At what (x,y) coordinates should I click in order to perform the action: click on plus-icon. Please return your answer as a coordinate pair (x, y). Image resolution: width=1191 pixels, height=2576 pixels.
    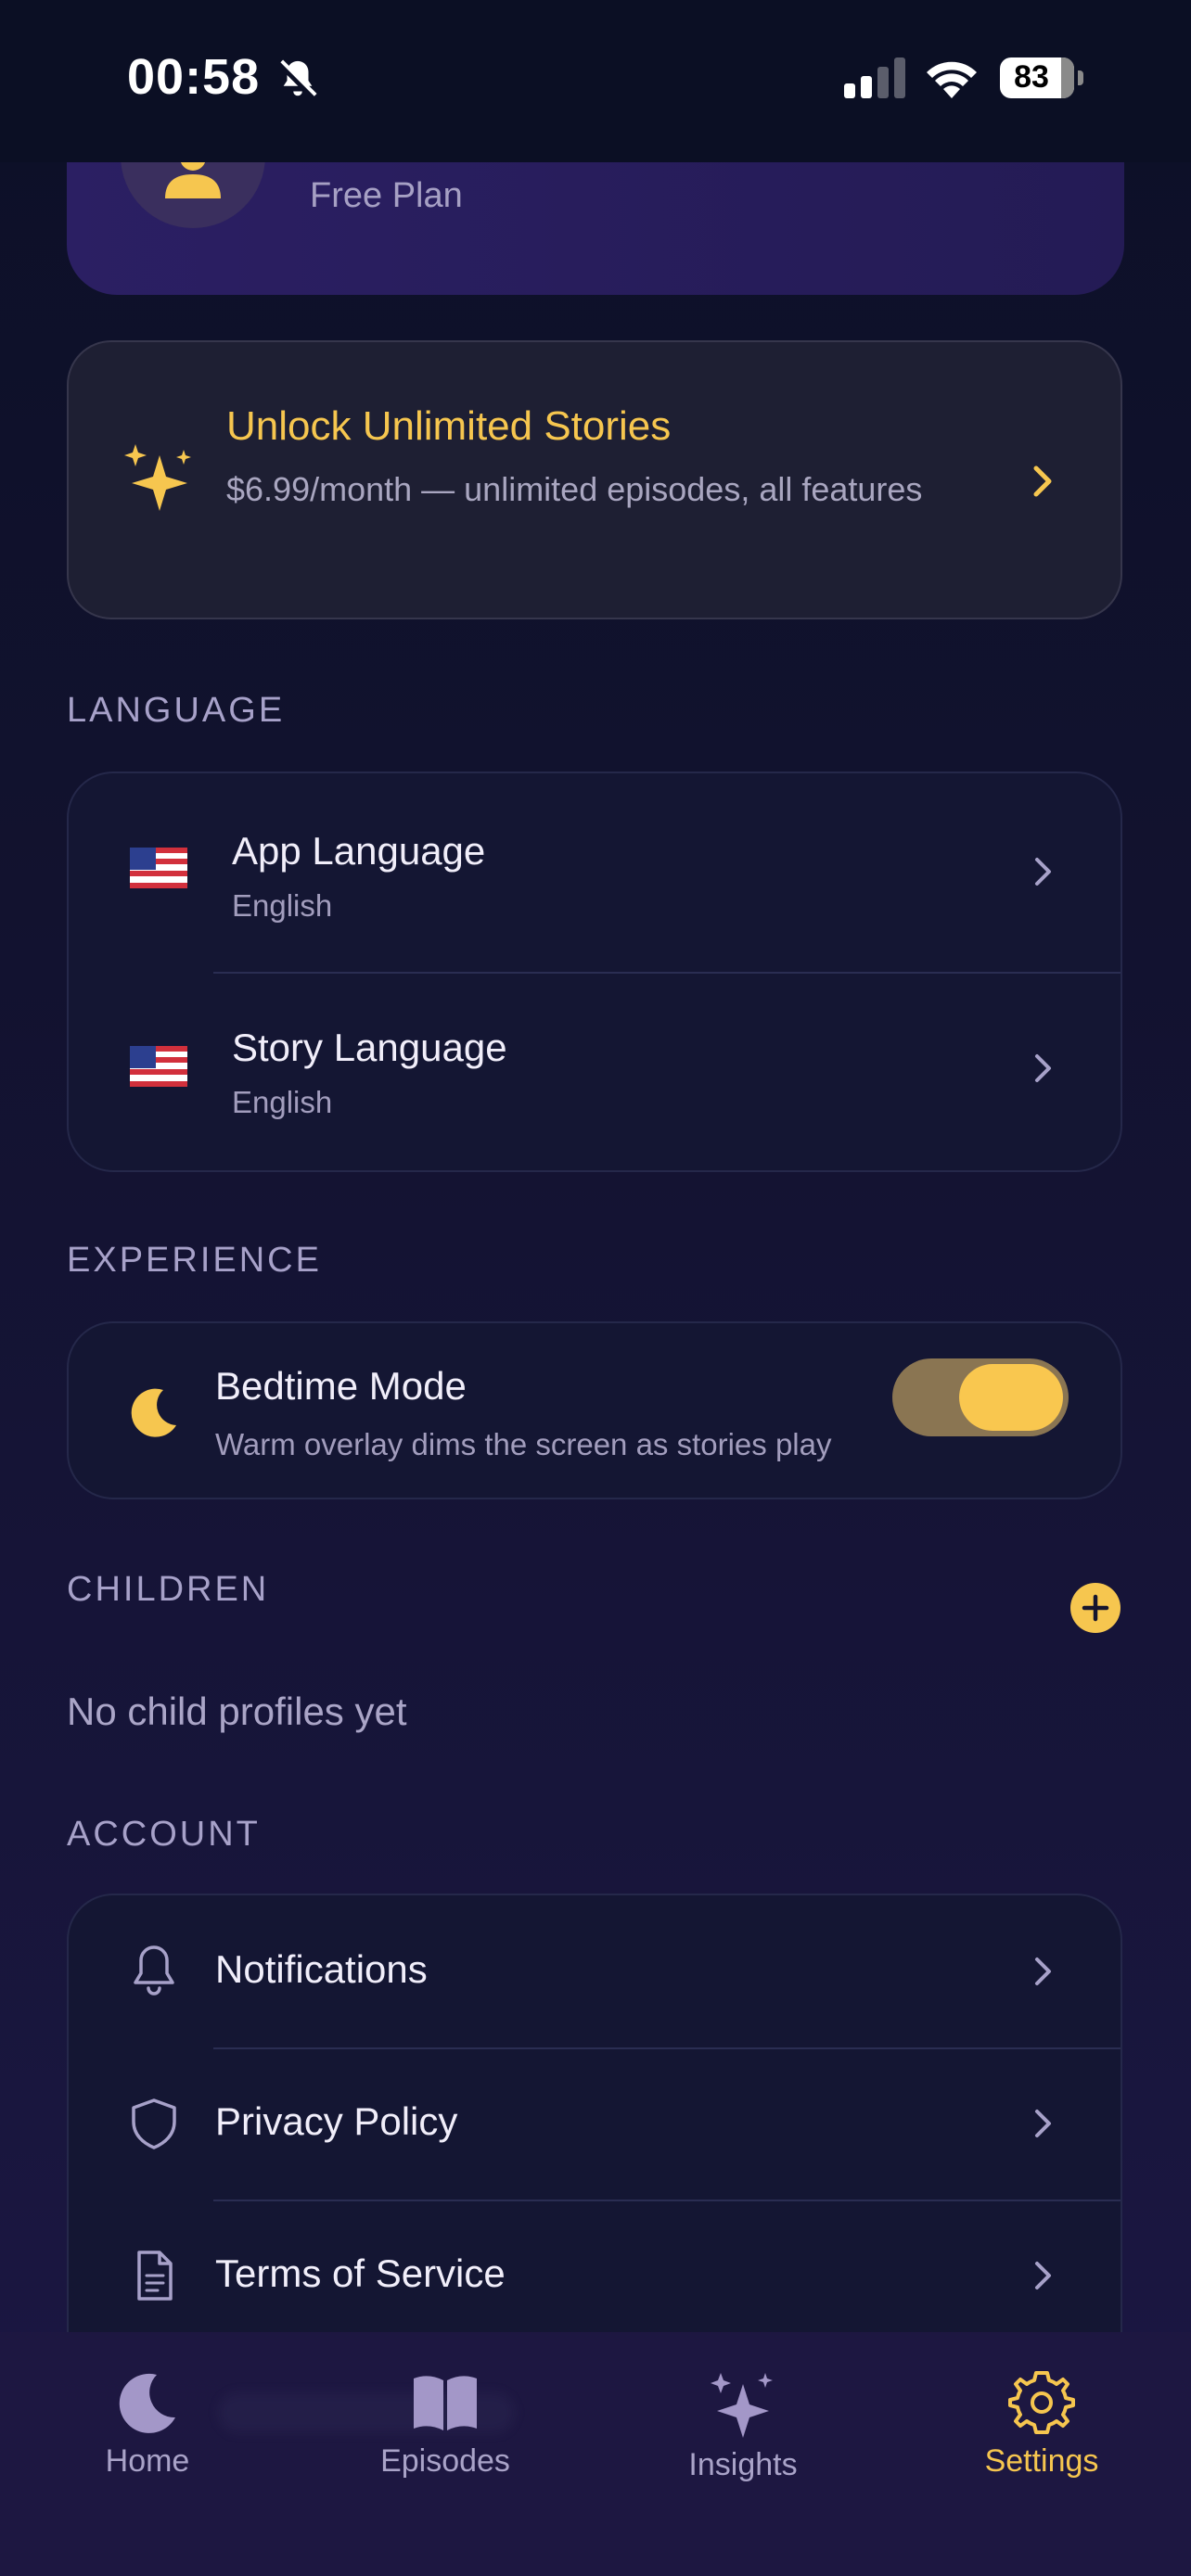
    Looking at the image, I should click on (1095, 1608).